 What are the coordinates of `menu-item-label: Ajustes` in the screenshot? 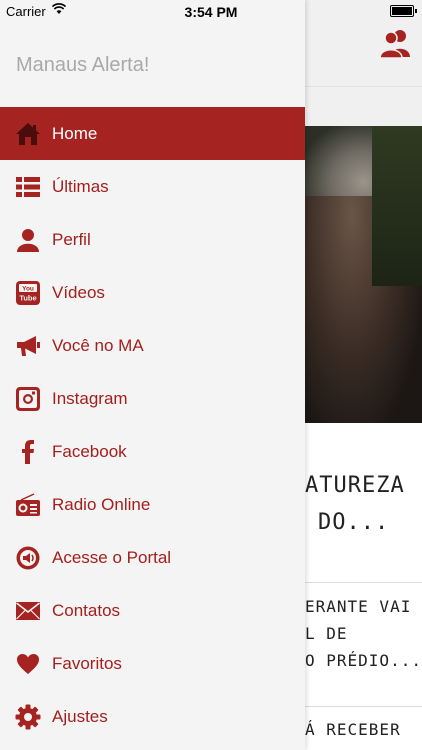 It's located at (80, 716).